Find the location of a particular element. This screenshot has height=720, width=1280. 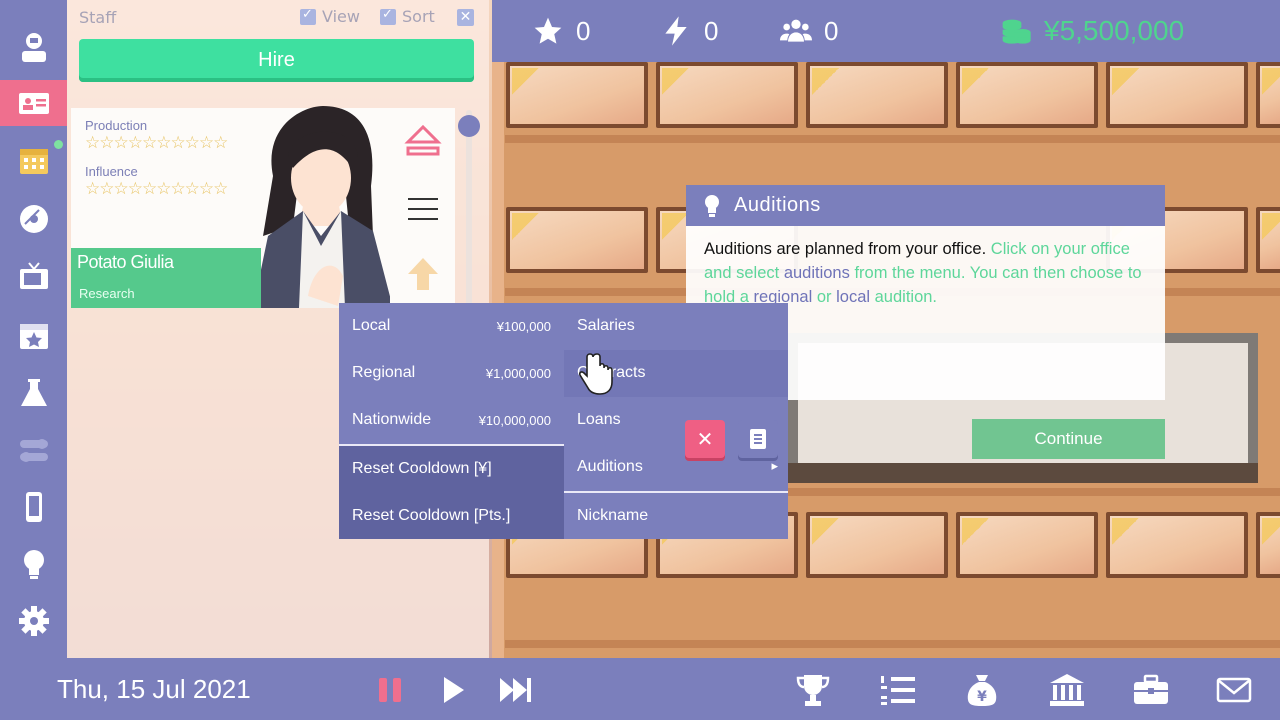

sidebar-item-research is located at coordinates (33, 393).